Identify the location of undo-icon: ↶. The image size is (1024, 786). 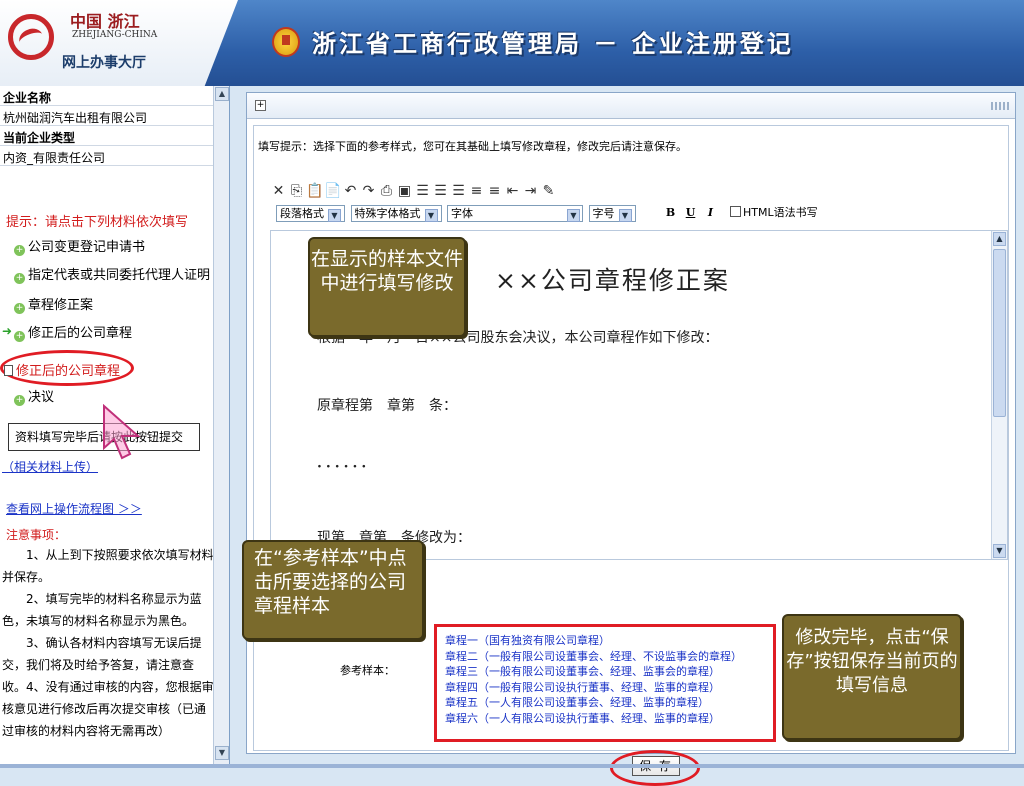
(351, 191).